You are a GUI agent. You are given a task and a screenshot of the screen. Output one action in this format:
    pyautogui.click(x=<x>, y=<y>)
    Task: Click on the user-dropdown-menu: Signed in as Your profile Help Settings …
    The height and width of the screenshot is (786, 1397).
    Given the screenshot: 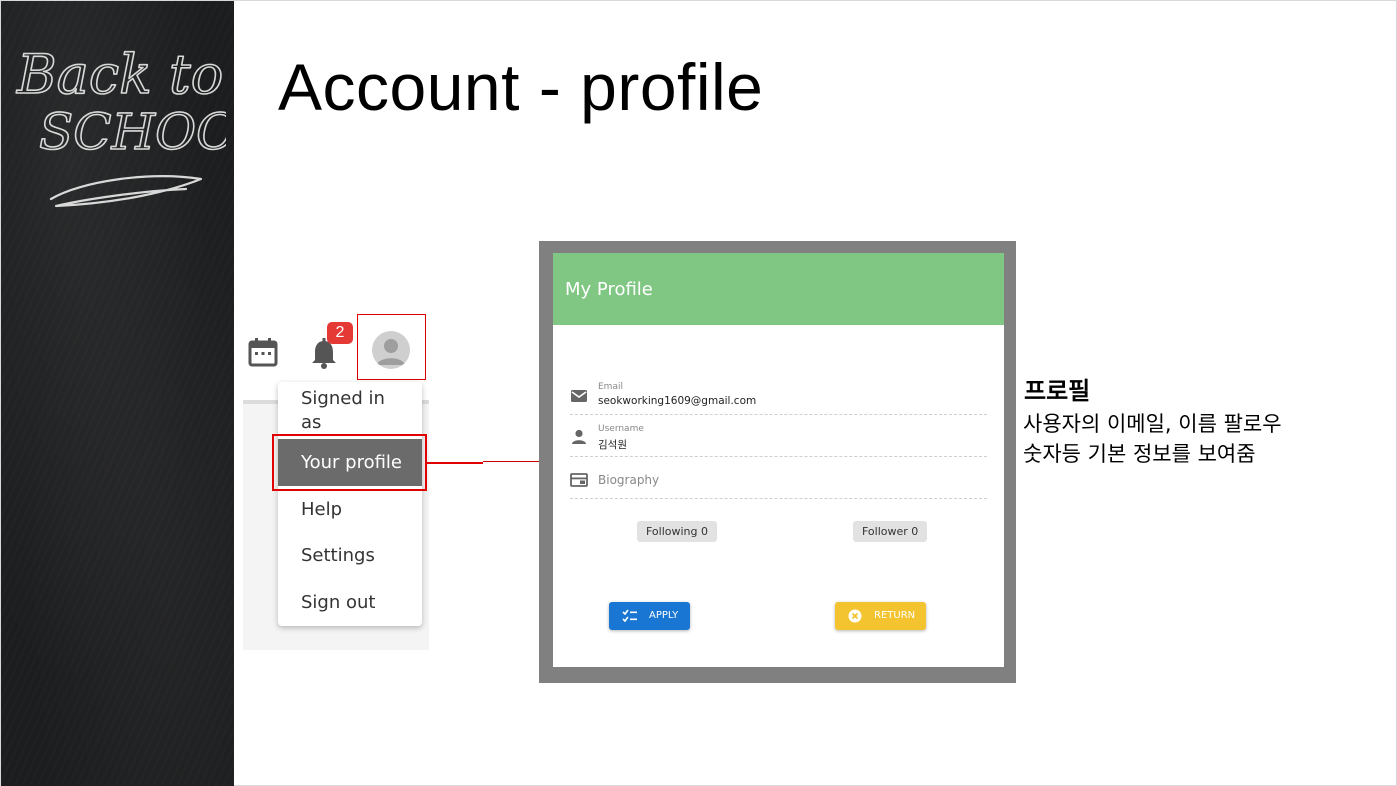 What is the action you would take?
    pyautogui.click(x=350, y=504)
    